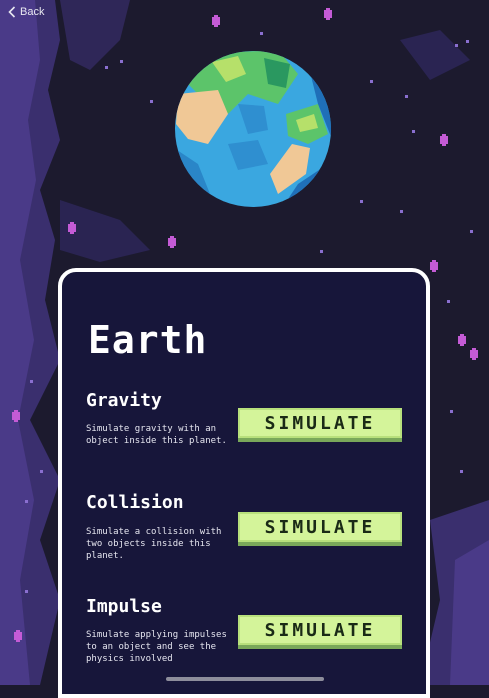 This screenshot has height=698, width=489. I want to click on simulate-impulse-button: SIMULATE, so click(320, 630).